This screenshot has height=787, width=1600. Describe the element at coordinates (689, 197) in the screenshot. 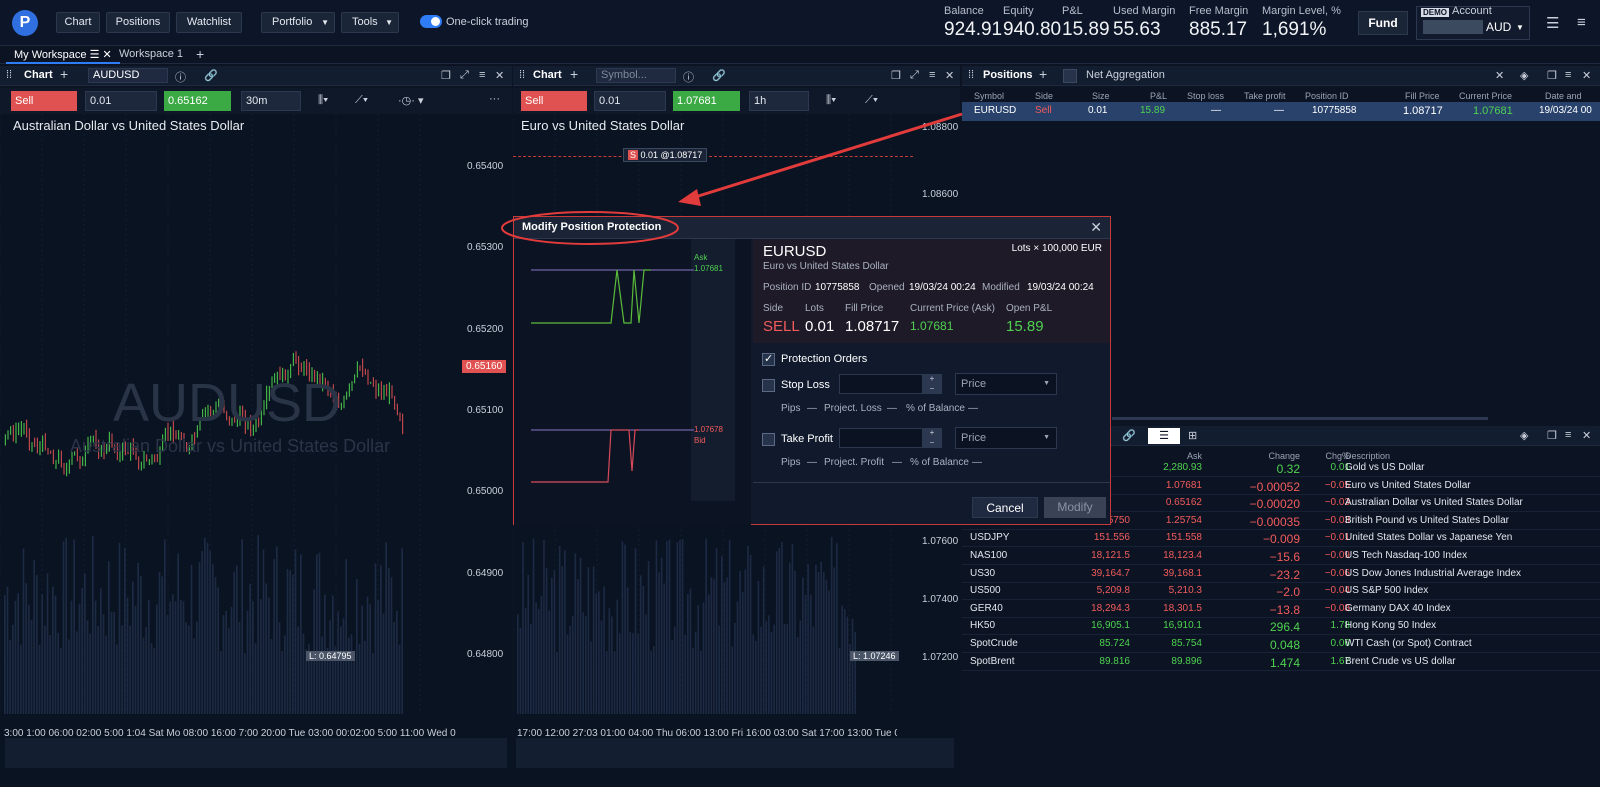

I see `annotation-arrow-head` at that location.